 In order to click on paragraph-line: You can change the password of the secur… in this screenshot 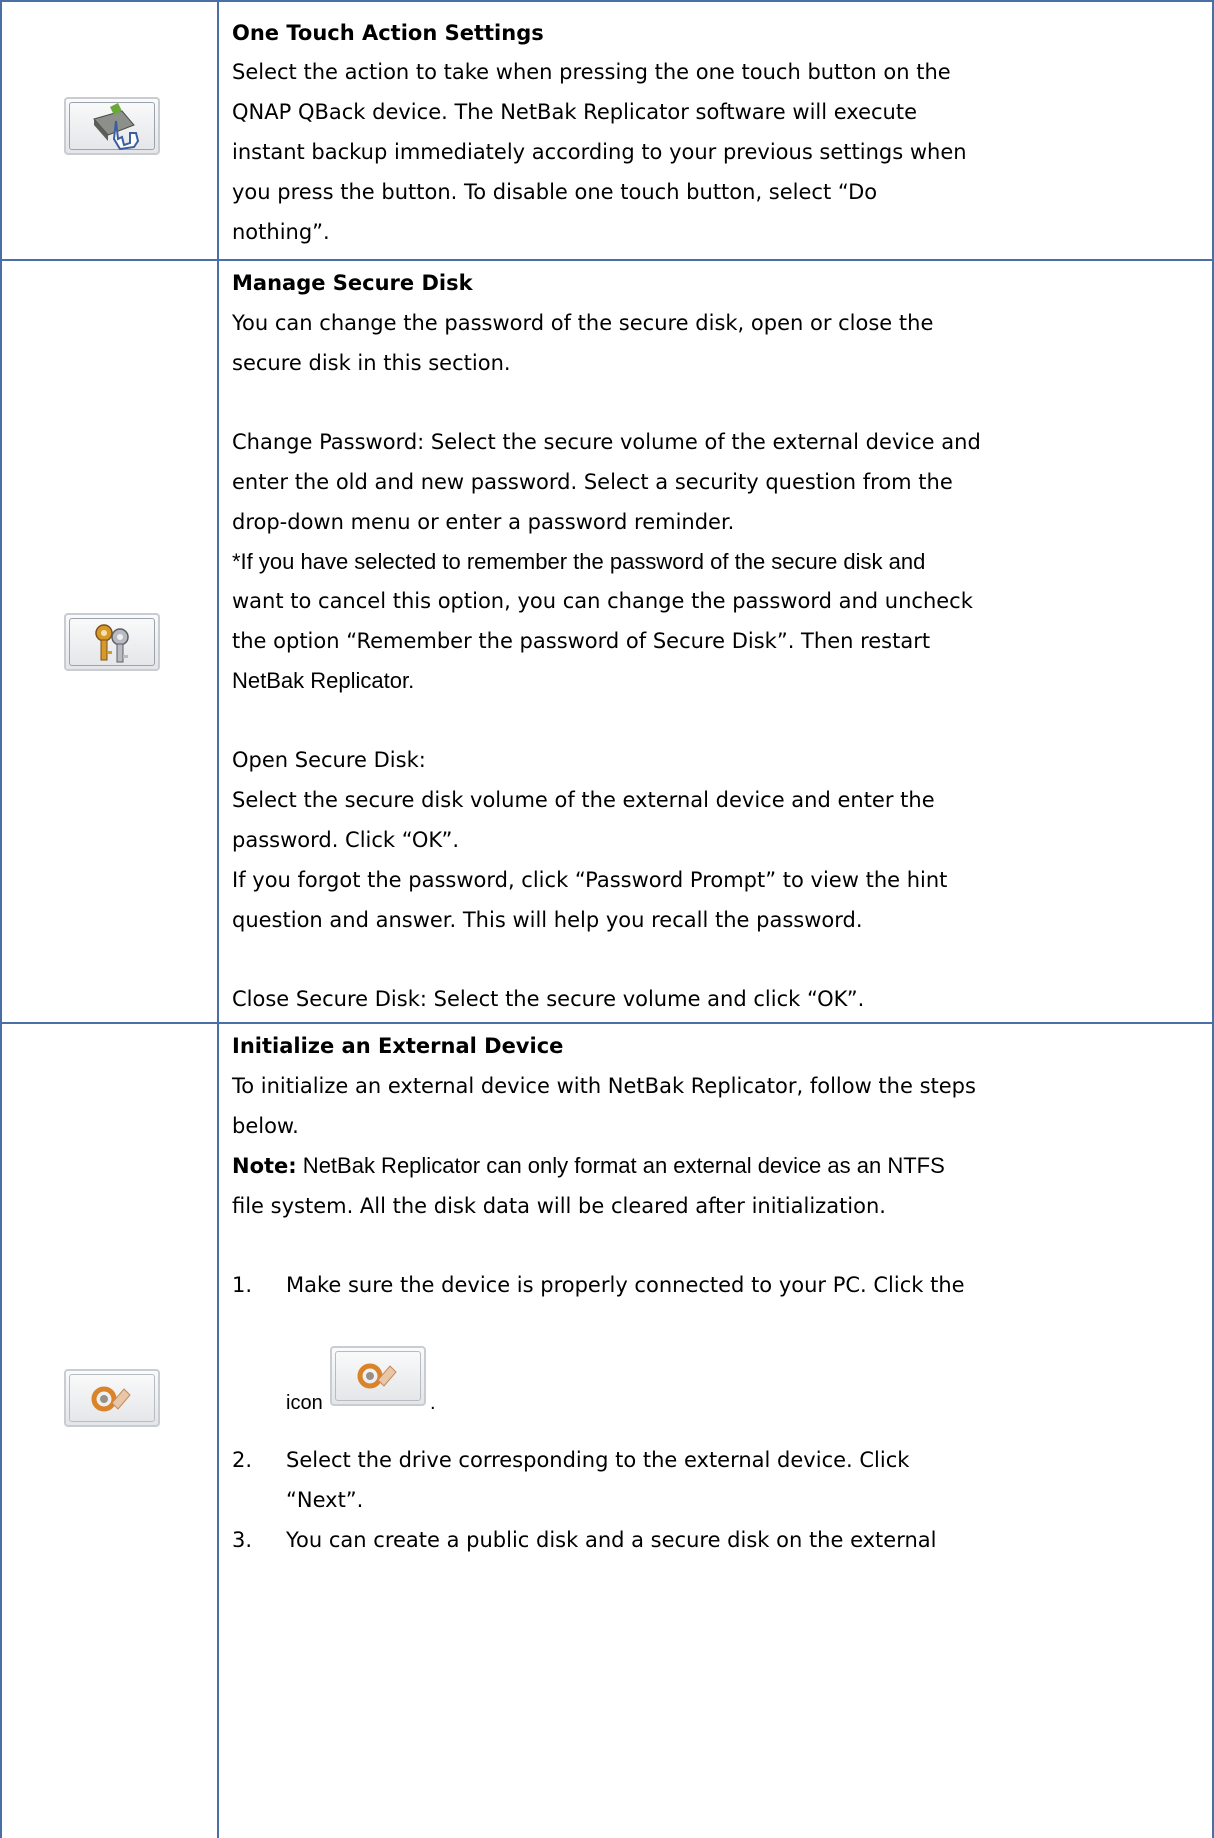, I will do `click(583, 323)`.